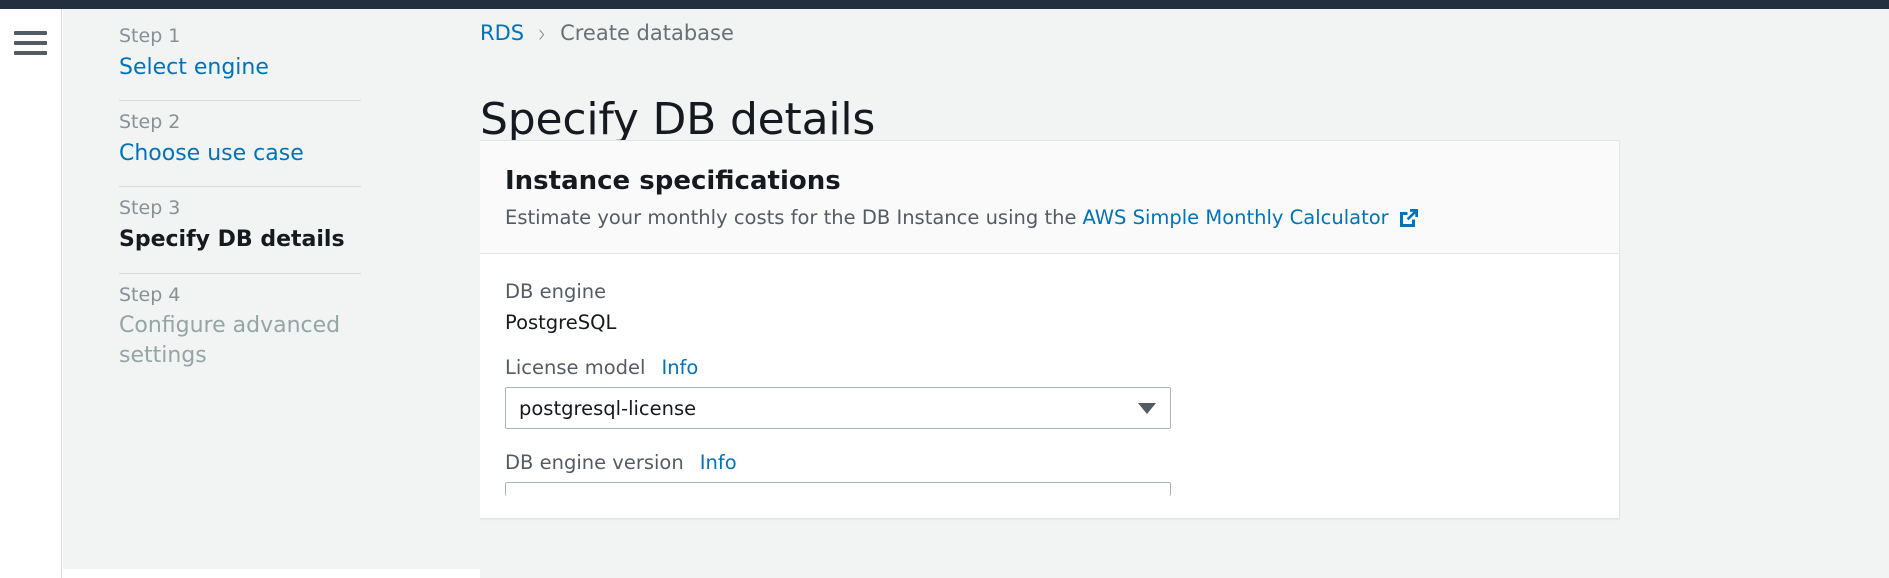 Image resolution: width=1889 pixels, height=578 pixels. I want to click on chevron-right-icon: ›, so click(542, 33).